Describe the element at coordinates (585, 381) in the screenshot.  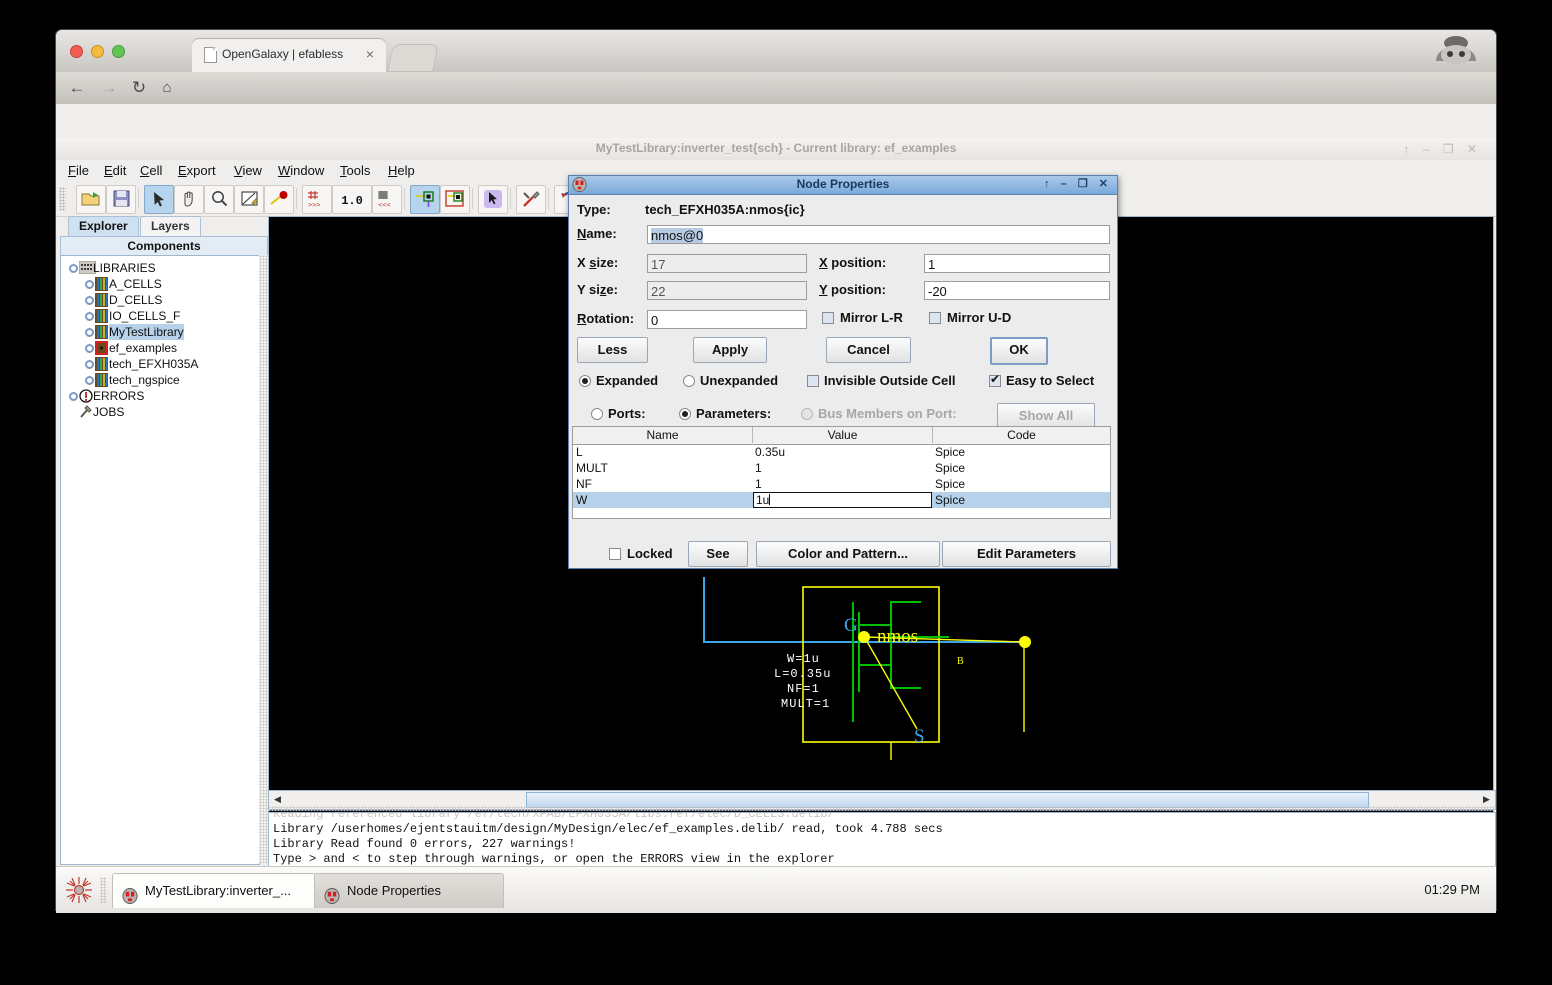
I see `expanded-radio` at that location.